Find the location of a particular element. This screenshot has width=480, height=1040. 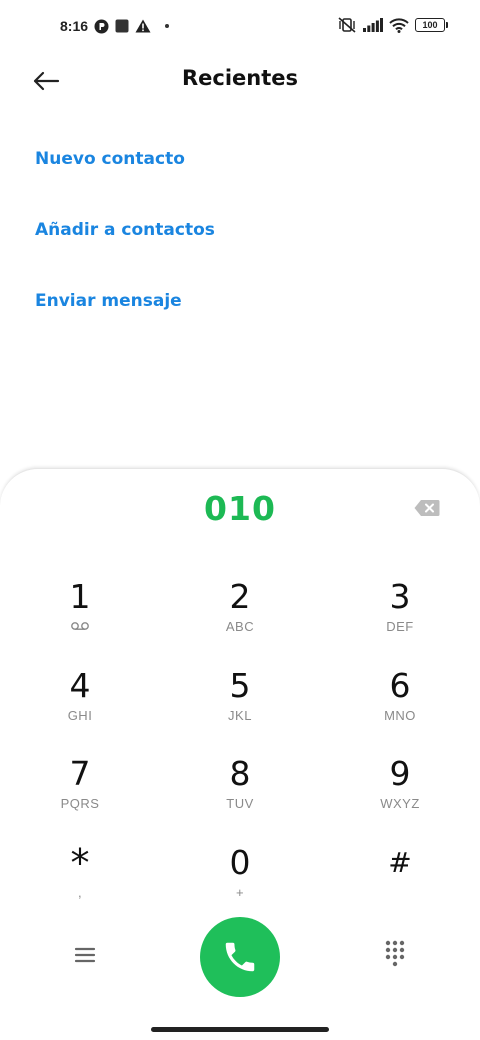

dot-icon is located at coordinates (167, 26).